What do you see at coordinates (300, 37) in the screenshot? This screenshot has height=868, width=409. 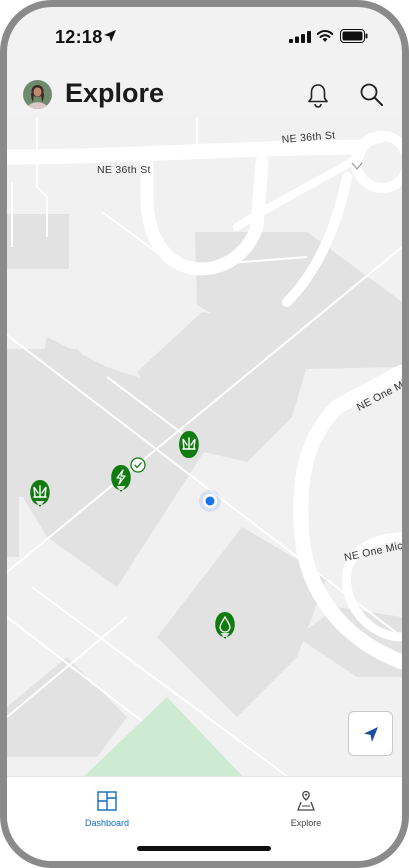 I see `cellular-signal-icon` at bounding box center [300, 37].